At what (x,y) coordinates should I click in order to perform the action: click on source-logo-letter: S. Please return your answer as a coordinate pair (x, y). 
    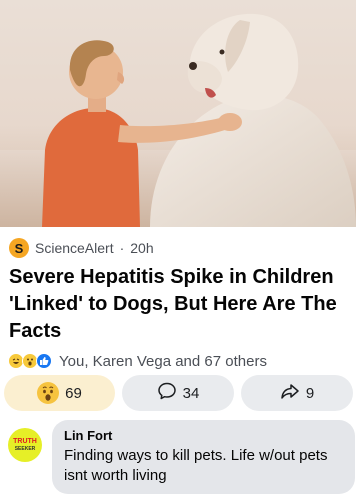
    Looking at the image, I should click on (19, 248).